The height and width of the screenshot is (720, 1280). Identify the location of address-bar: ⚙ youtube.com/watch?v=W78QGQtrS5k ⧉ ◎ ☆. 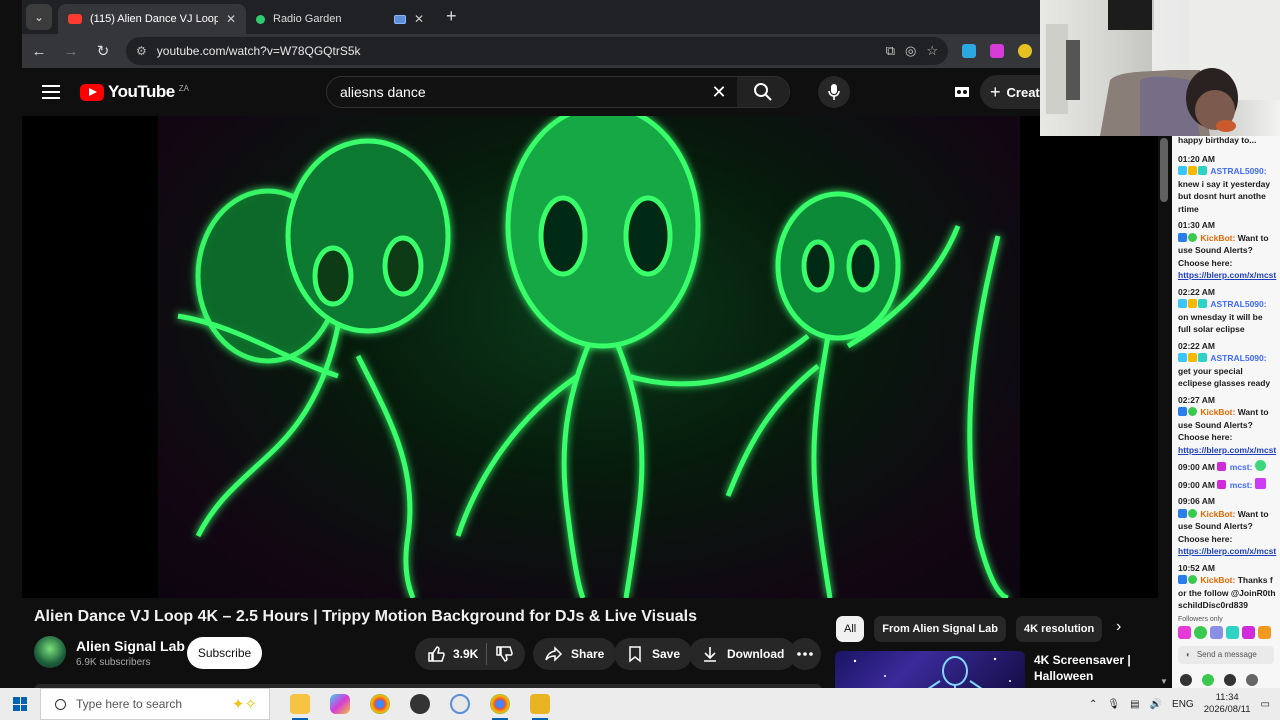
(537, 51).